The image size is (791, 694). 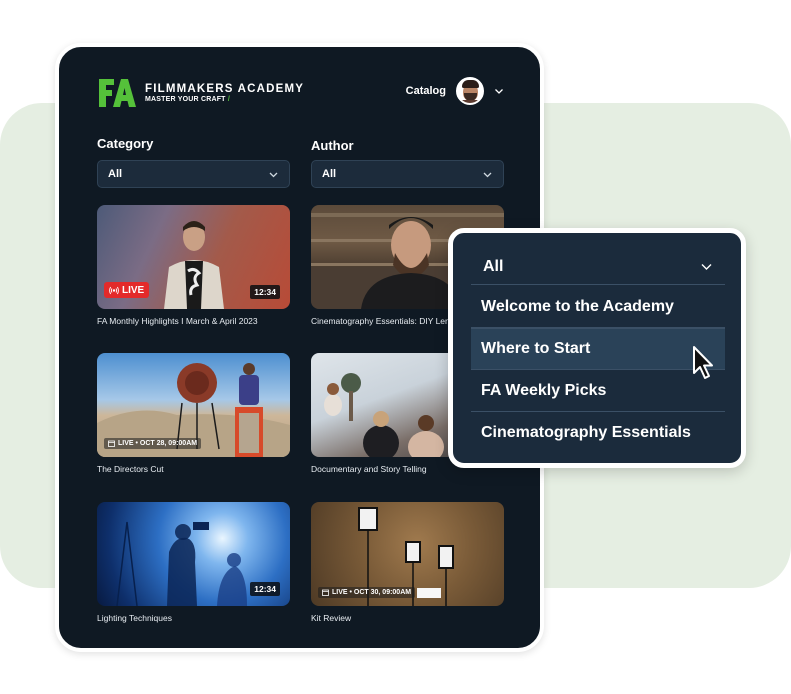 What do you see at coordinates (114, 290) in the screenshot?
I see `broadcast-icon` at bounding box center [114, 290].